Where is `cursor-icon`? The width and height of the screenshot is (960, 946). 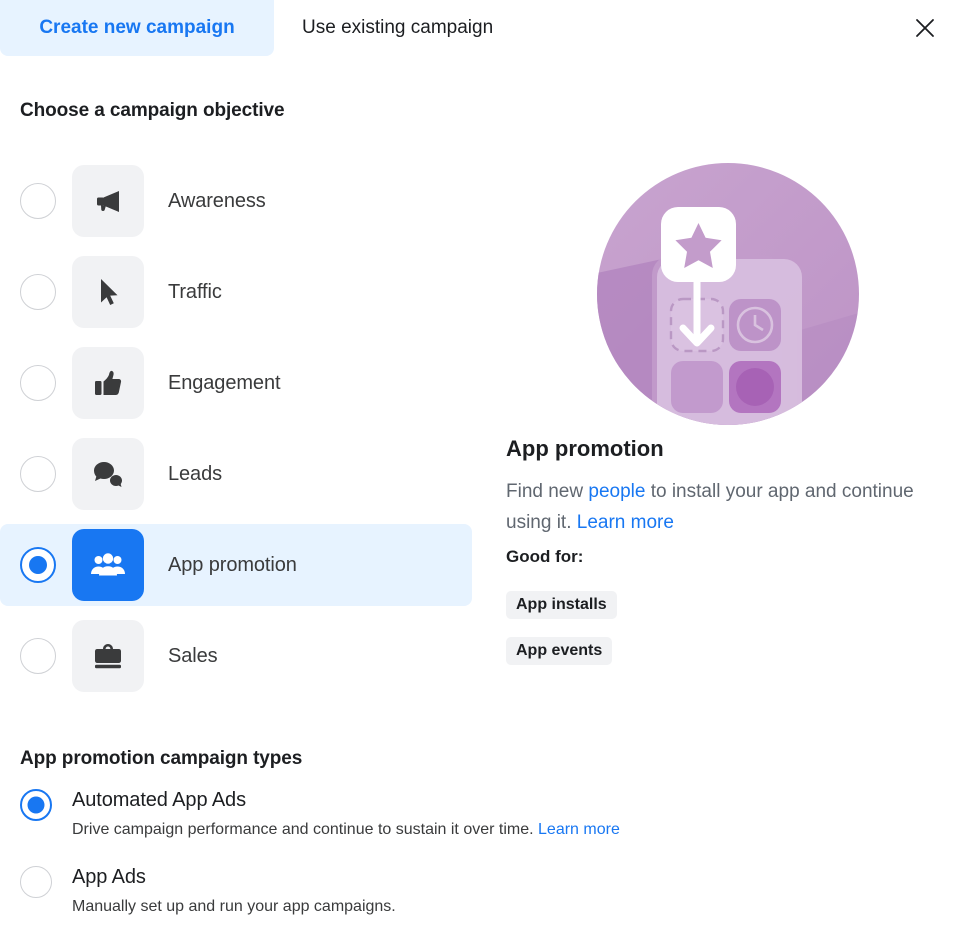 cursor-icon is located at coordinates (109, 292).